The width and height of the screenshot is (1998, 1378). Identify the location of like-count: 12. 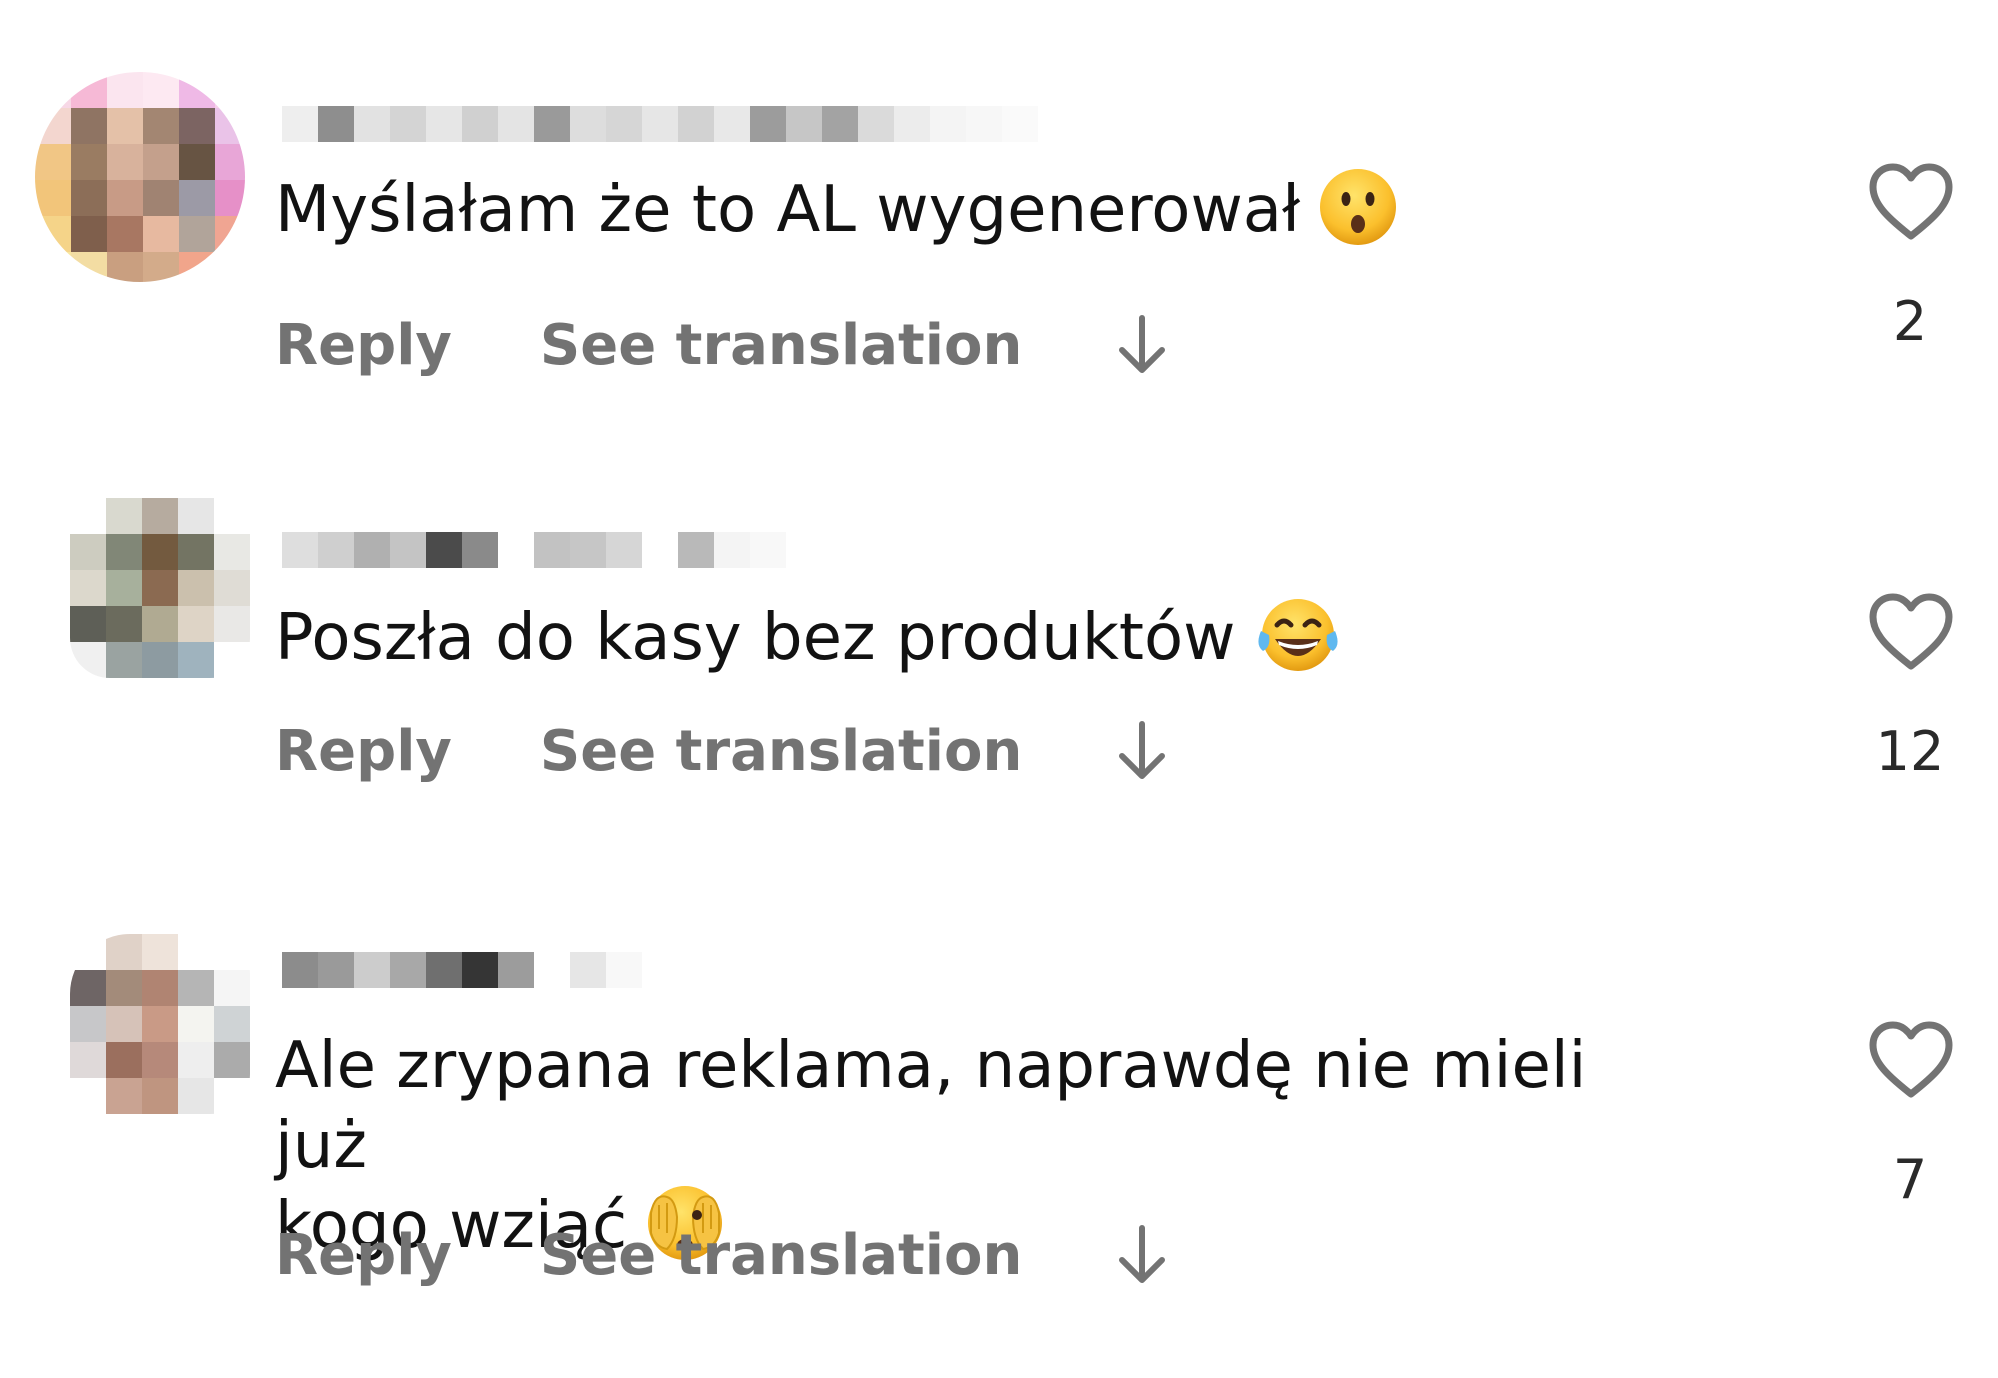
(1910, 751).